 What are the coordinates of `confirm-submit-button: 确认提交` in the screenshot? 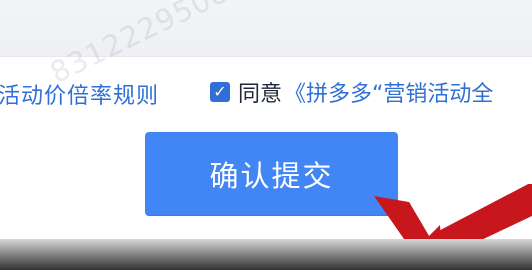 It's located at (271, 174).